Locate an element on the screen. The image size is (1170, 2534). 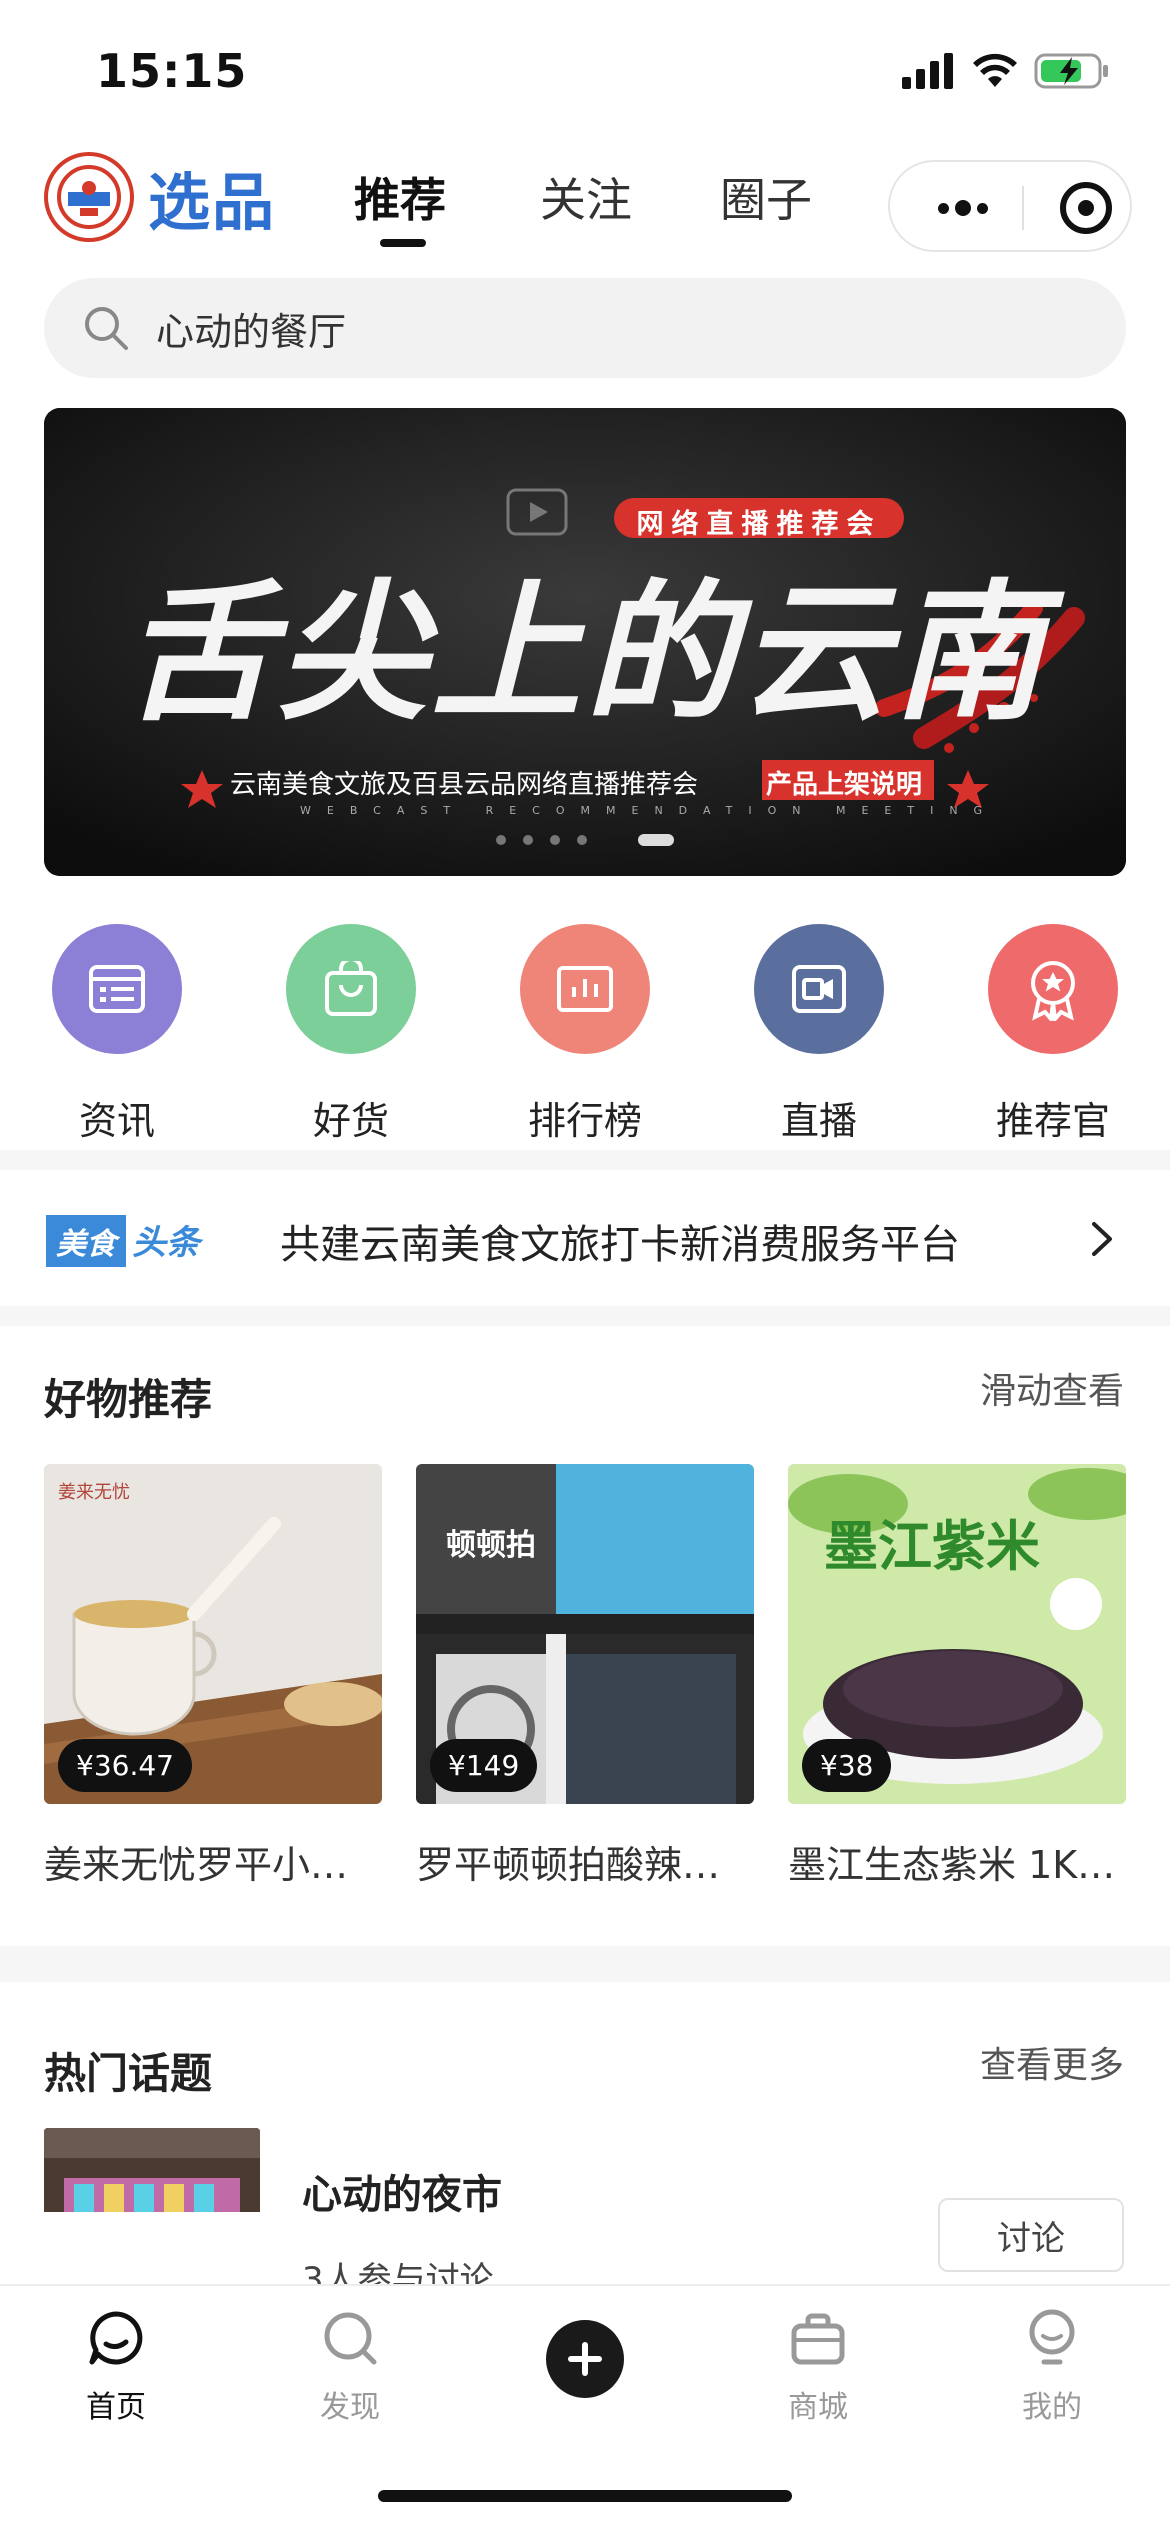
shopping-bag-icon is located at coordinates (351, 989).